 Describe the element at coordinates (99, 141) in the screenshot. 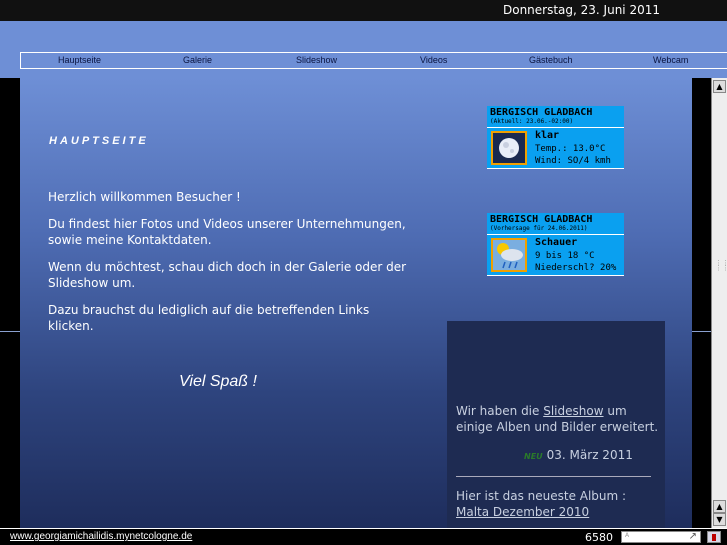

I see `page-title: HAUPTSEITE` at that location.